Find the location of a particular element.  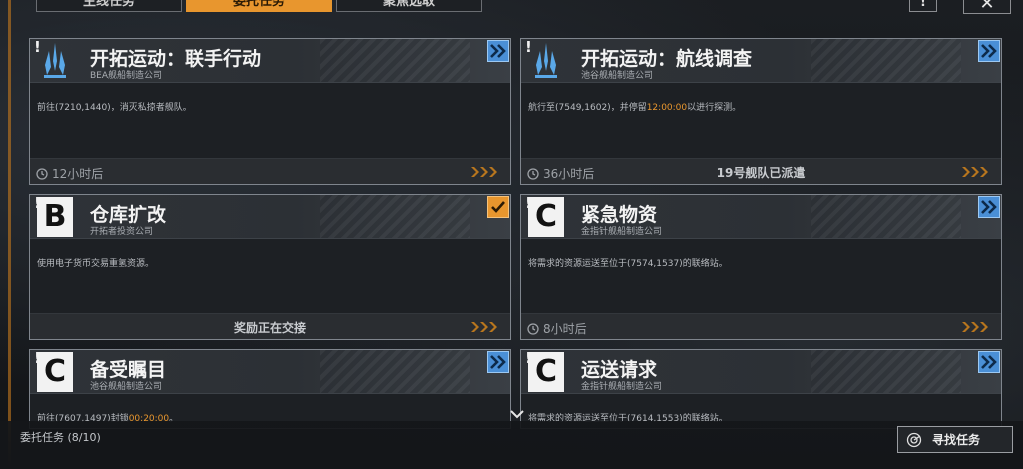

commission-count: 委托任务 (8/10) is located at coordinates (60, 437).